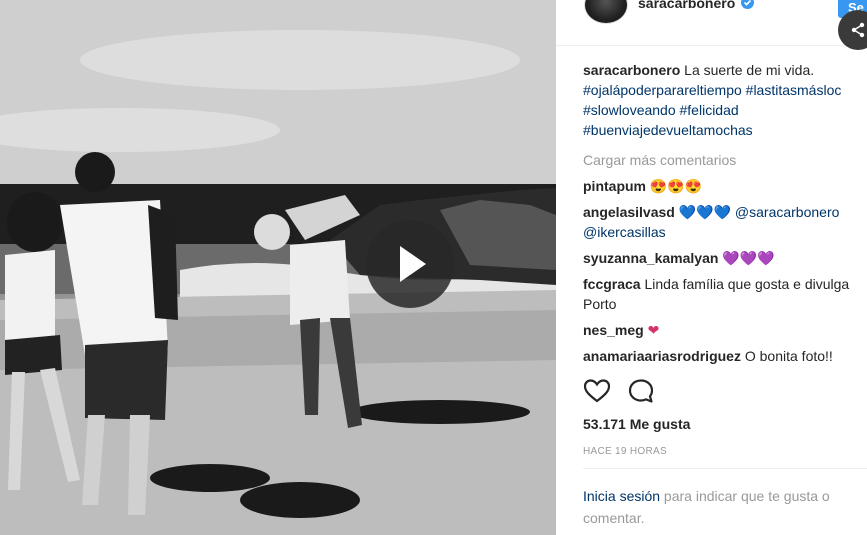 The image size is (867, 535). Describe the element at coordinates (705, 212) in the screenshot. I see `comment-emoji: 💙💙💙` at that location.